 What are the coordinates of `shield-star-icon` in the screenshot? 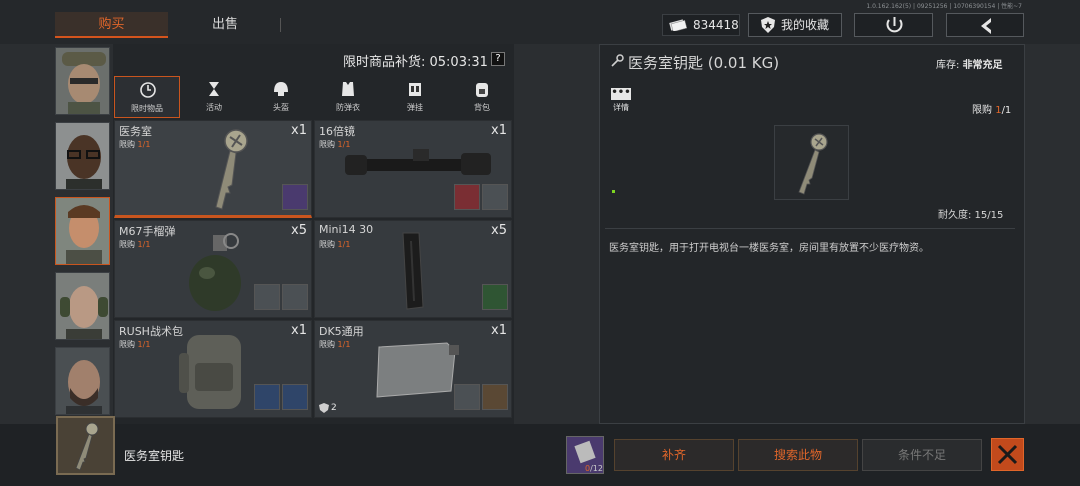 It's located at (768, 25).